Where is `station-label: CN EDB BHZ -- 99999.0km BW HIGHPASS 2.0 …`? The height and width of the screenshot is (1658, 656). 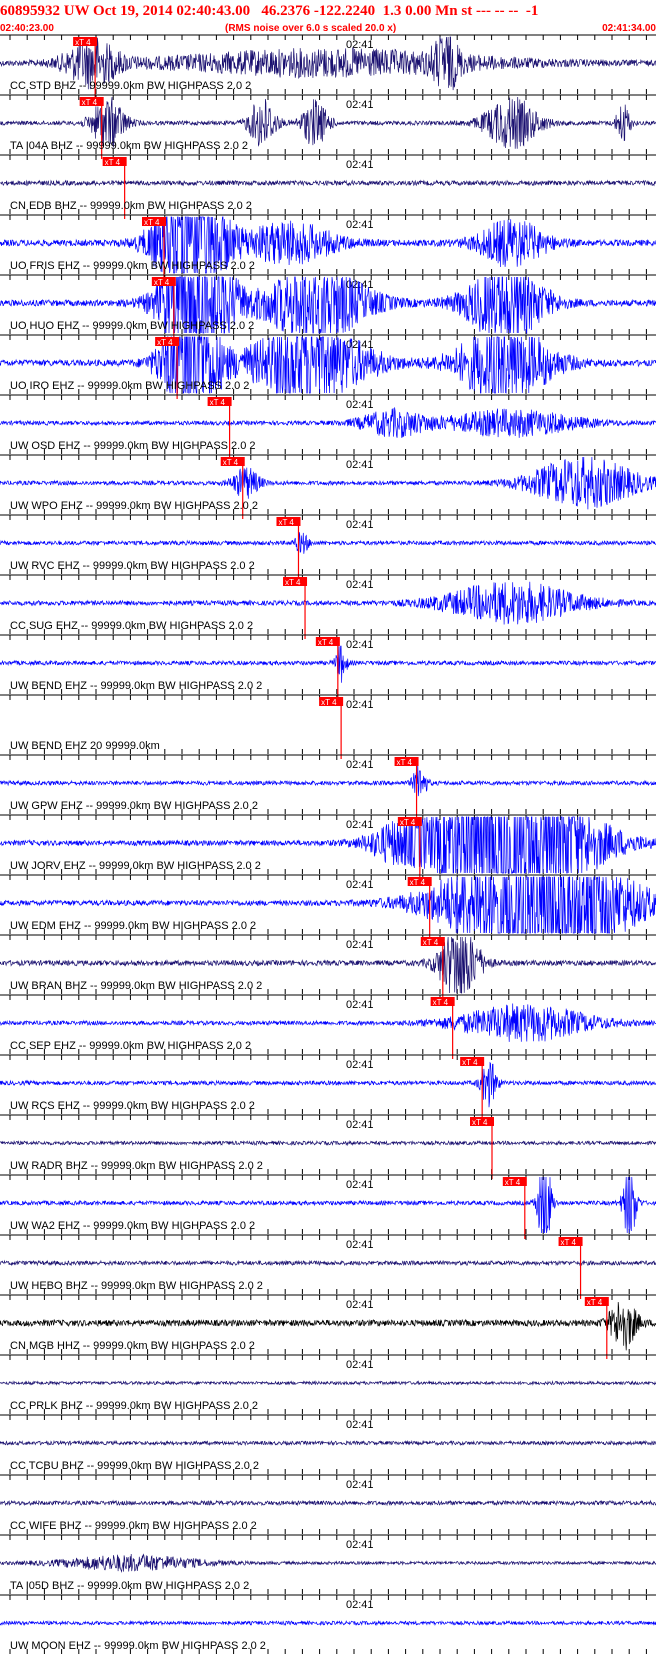
station-label: CN EDB BHZ -- 99999.0km BW HIGHPASS 2.0 … is located at coordinates (131, 206).